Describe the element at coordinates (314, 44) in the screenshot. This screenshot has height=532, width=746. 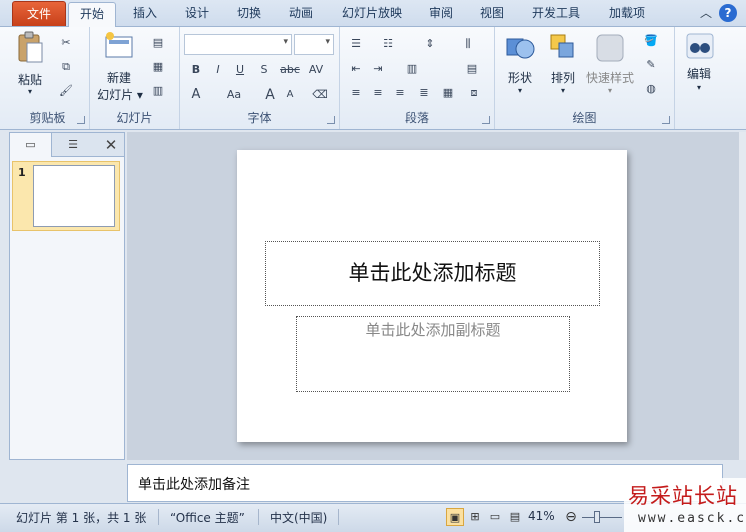
I see `font-size-combo` at that location.